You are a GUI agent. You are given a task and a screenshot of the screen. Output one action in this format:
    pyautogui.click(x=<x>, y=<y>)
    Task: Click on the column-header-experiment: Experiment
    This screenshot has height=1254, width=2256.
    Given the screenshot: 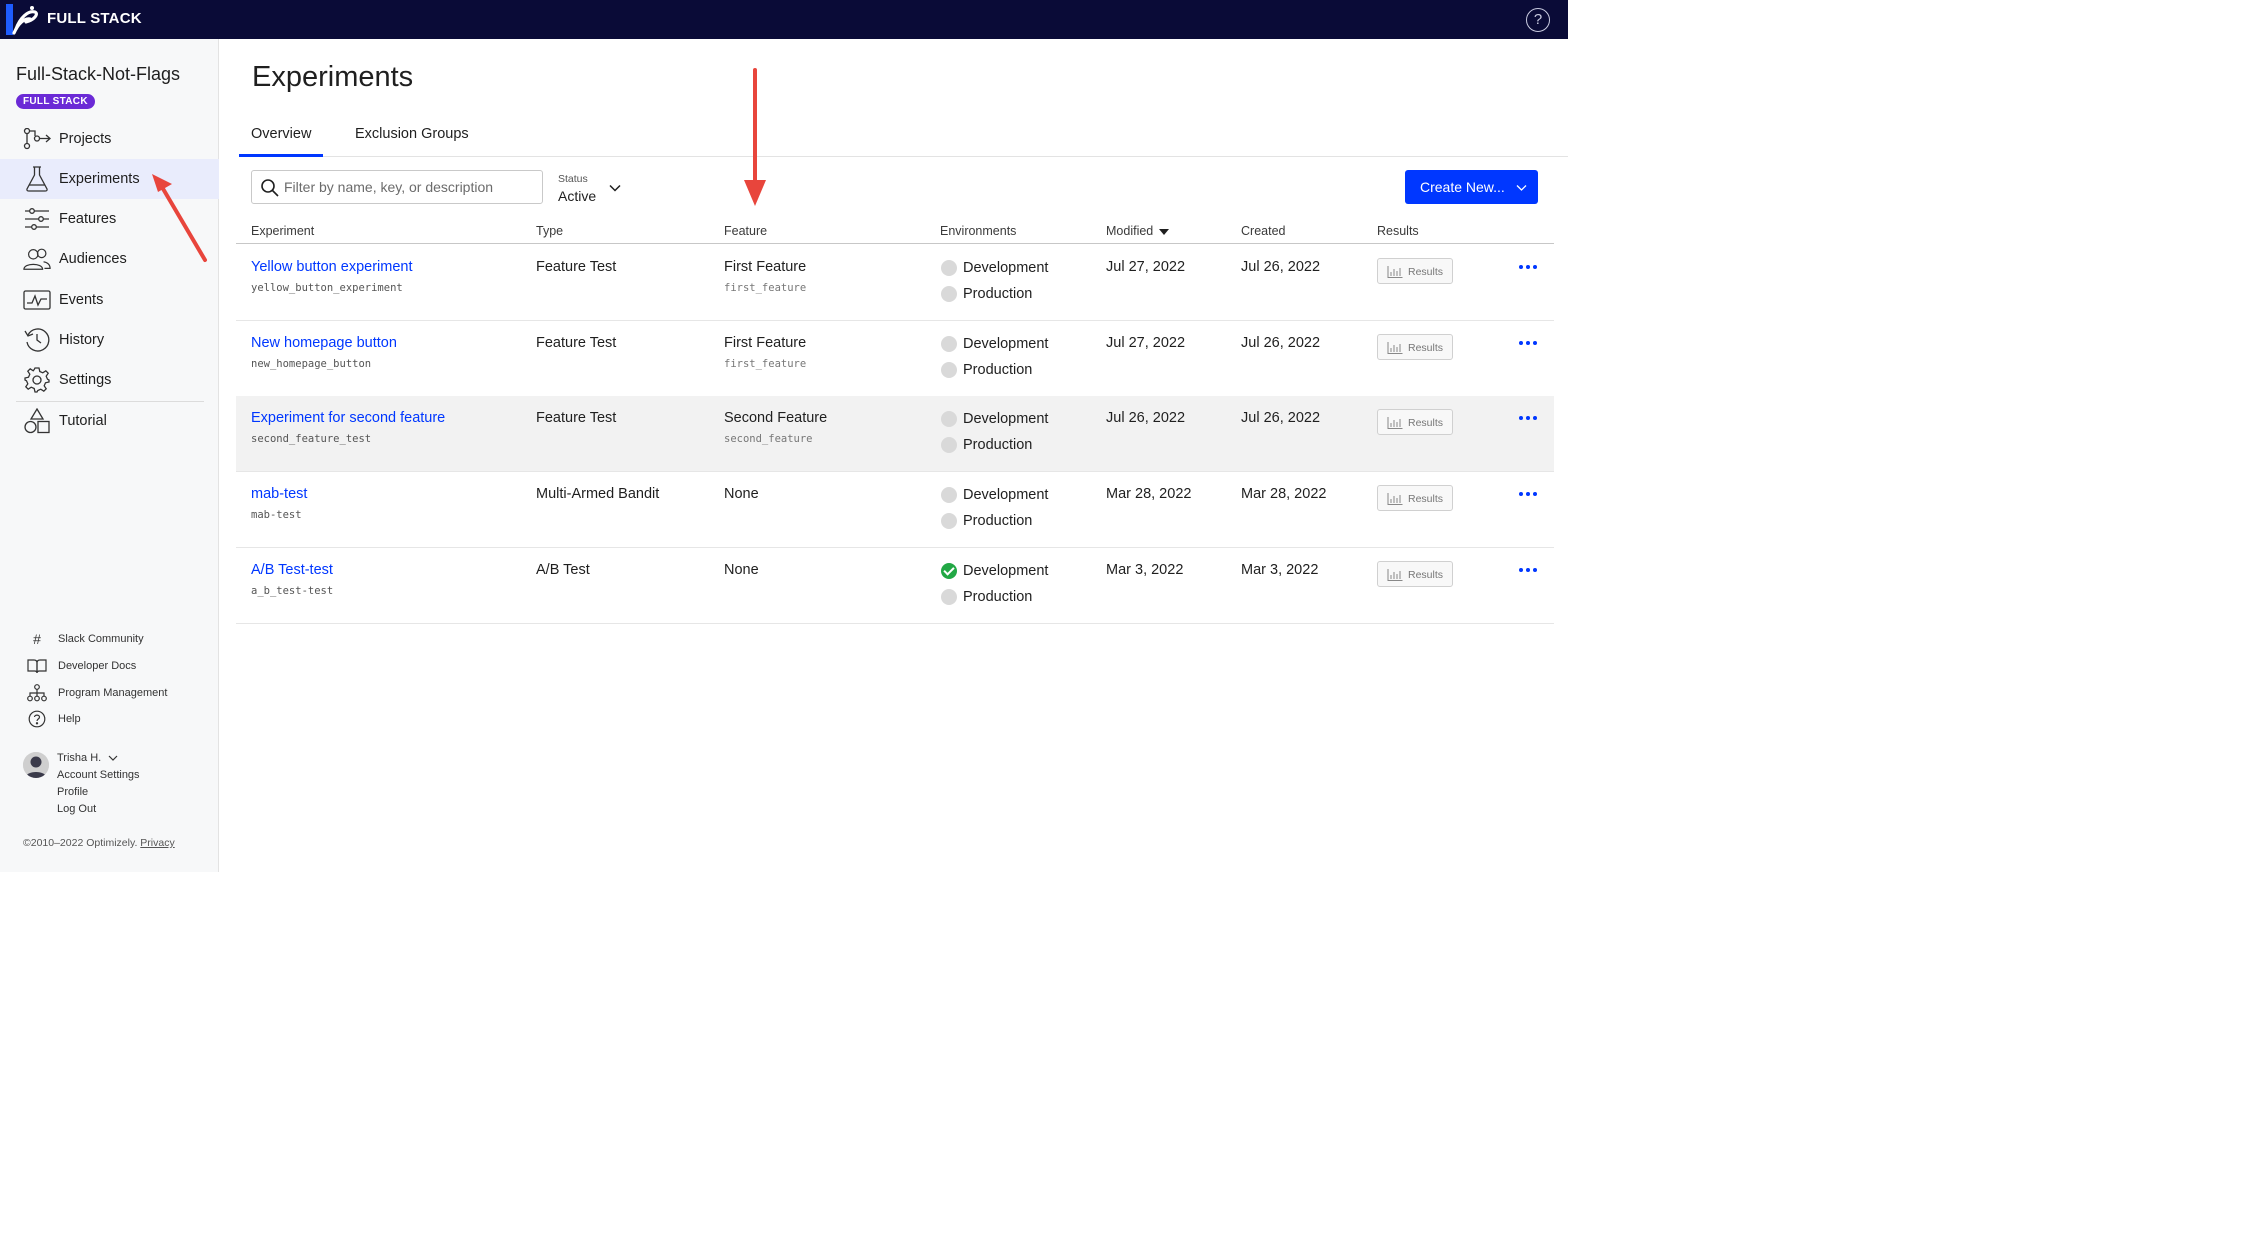 What is the action you would take?
    pyautogui.click(x=282, y=231)
    